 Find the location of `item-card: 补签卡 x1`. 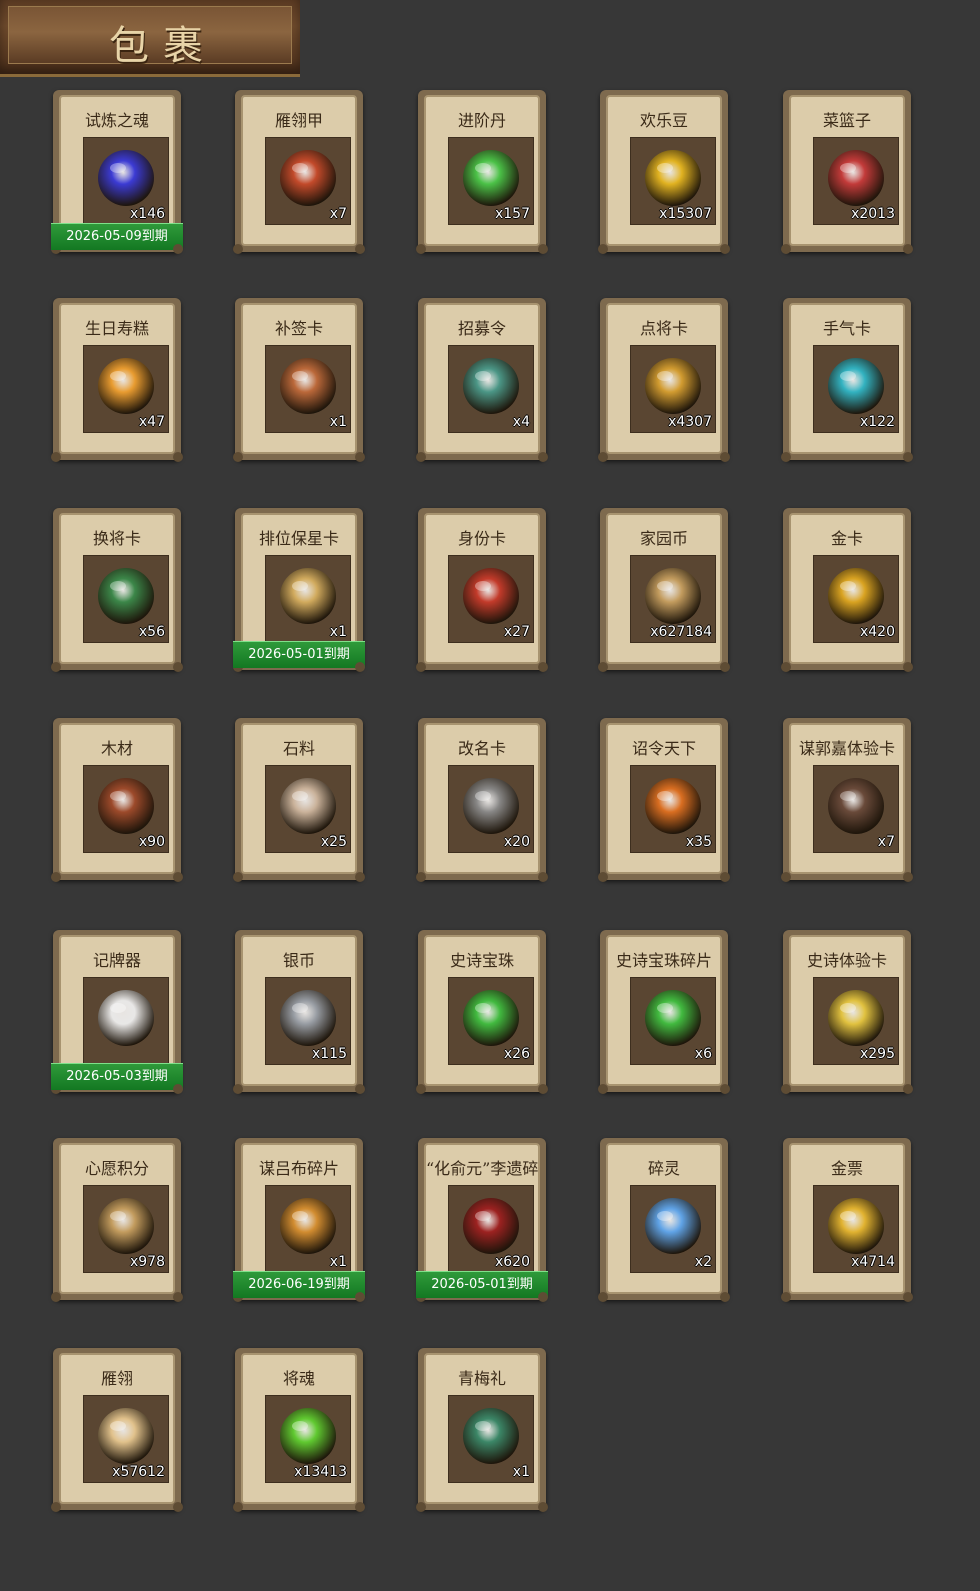

item-card: 补签卡 x1 is located at coordinates (299, 380).